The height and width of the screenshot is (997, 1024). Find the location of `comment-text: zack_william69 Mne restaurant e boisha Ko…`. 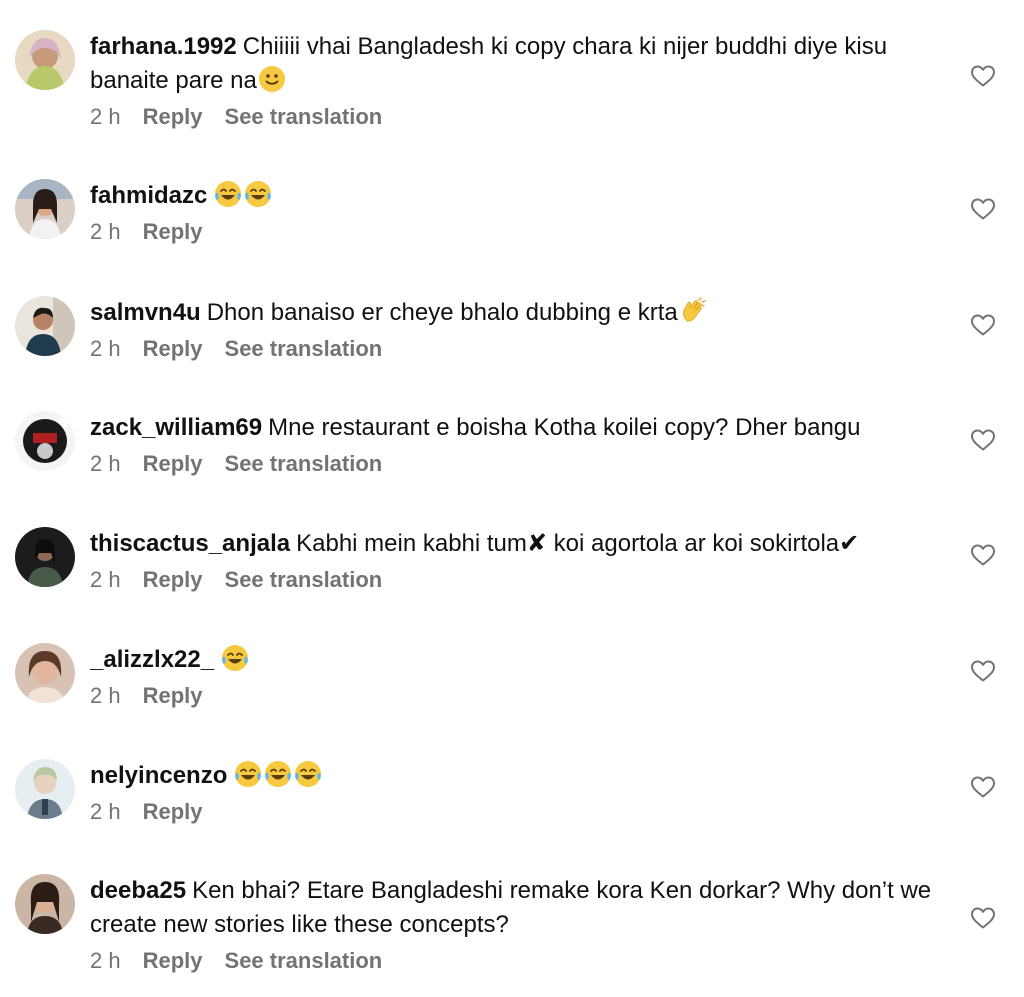

comment-text: zack_william69 Mne restaurant e boisha Ko… is located at coordinates (520, 428).